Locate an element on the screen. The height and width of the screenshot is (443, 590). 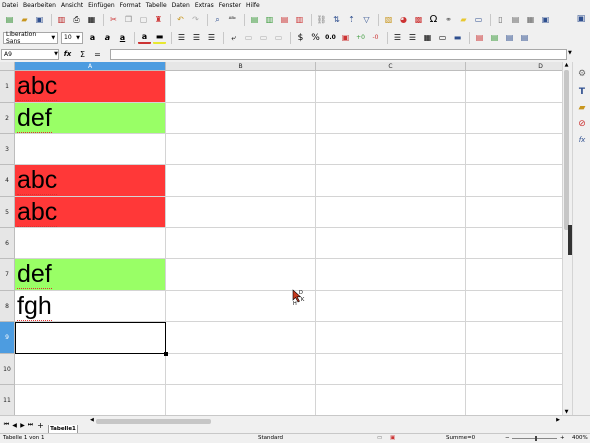
chart-icon: ◕ is located at coordinates (403, 19).